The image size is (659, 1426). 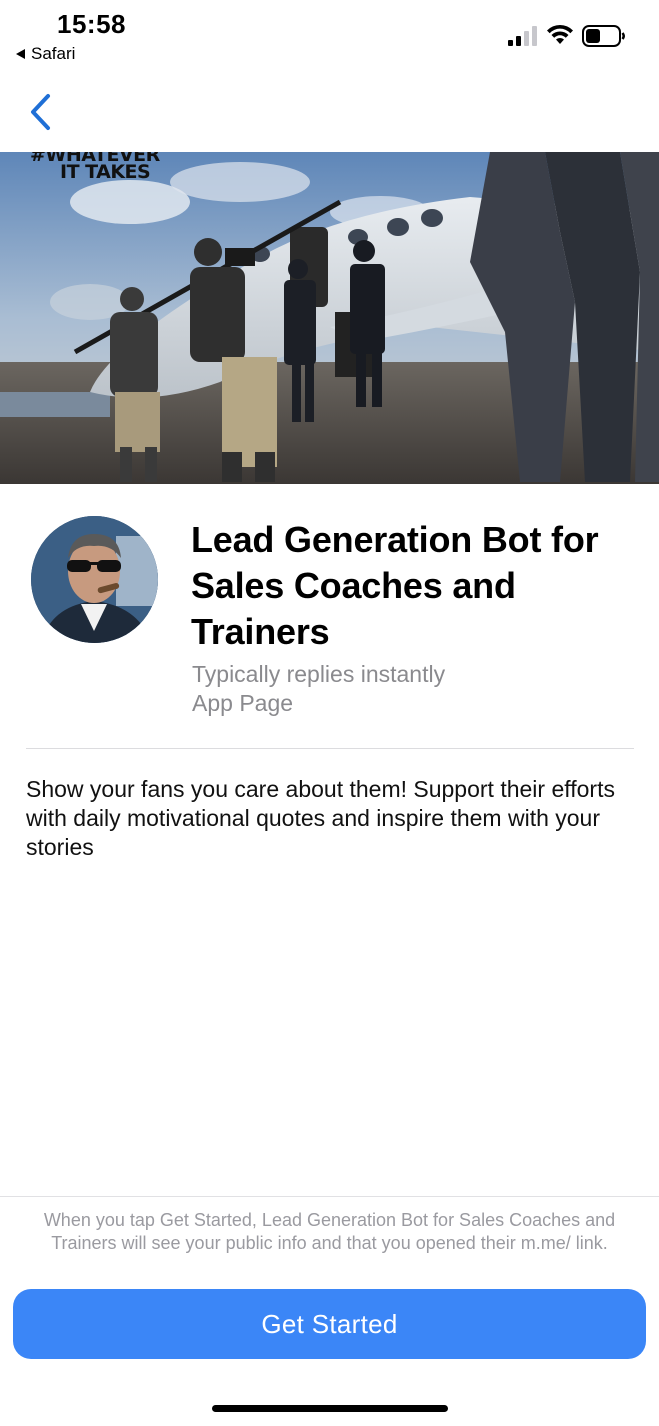 I want to click on back-to-safari-link: Safari, so click(x=45, y=54).